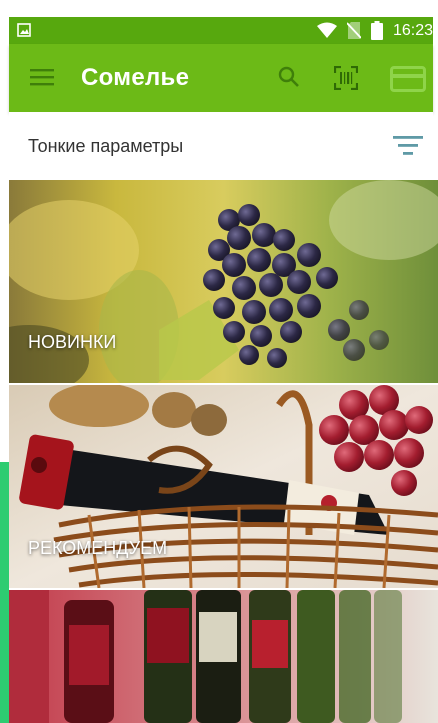 This screenshot has width=438, height=723. I want to click on wifi-icon, so click(327, 30).